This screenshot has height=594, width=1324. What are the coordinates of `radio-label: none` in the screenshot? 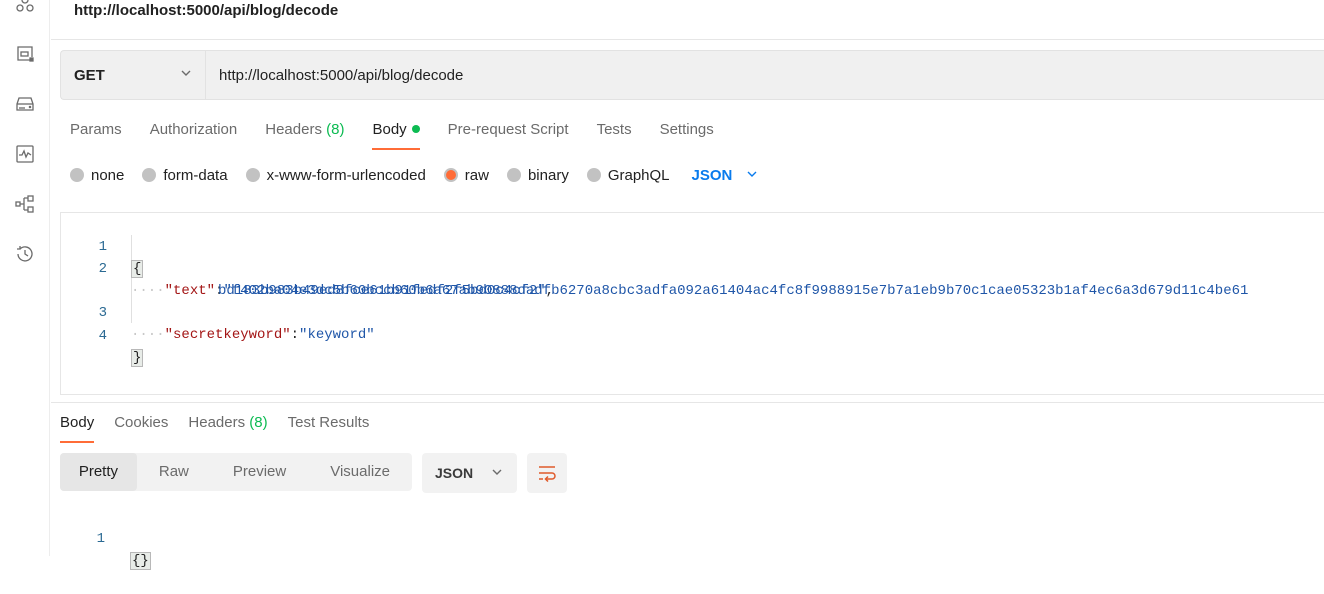 It's located at (108, 175).